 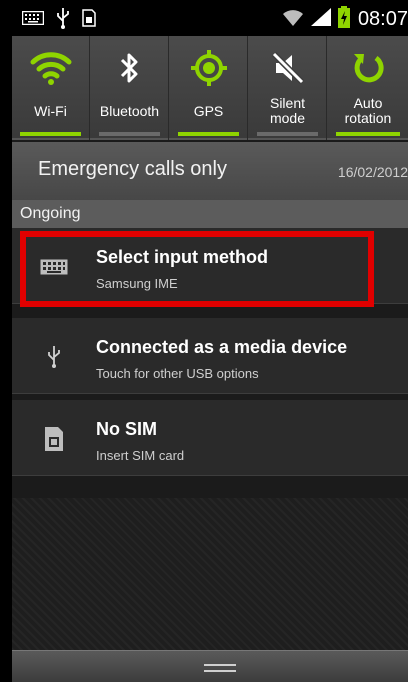 I want to click on quick-toggle-gps: GPS, so click(x=209, y=88).